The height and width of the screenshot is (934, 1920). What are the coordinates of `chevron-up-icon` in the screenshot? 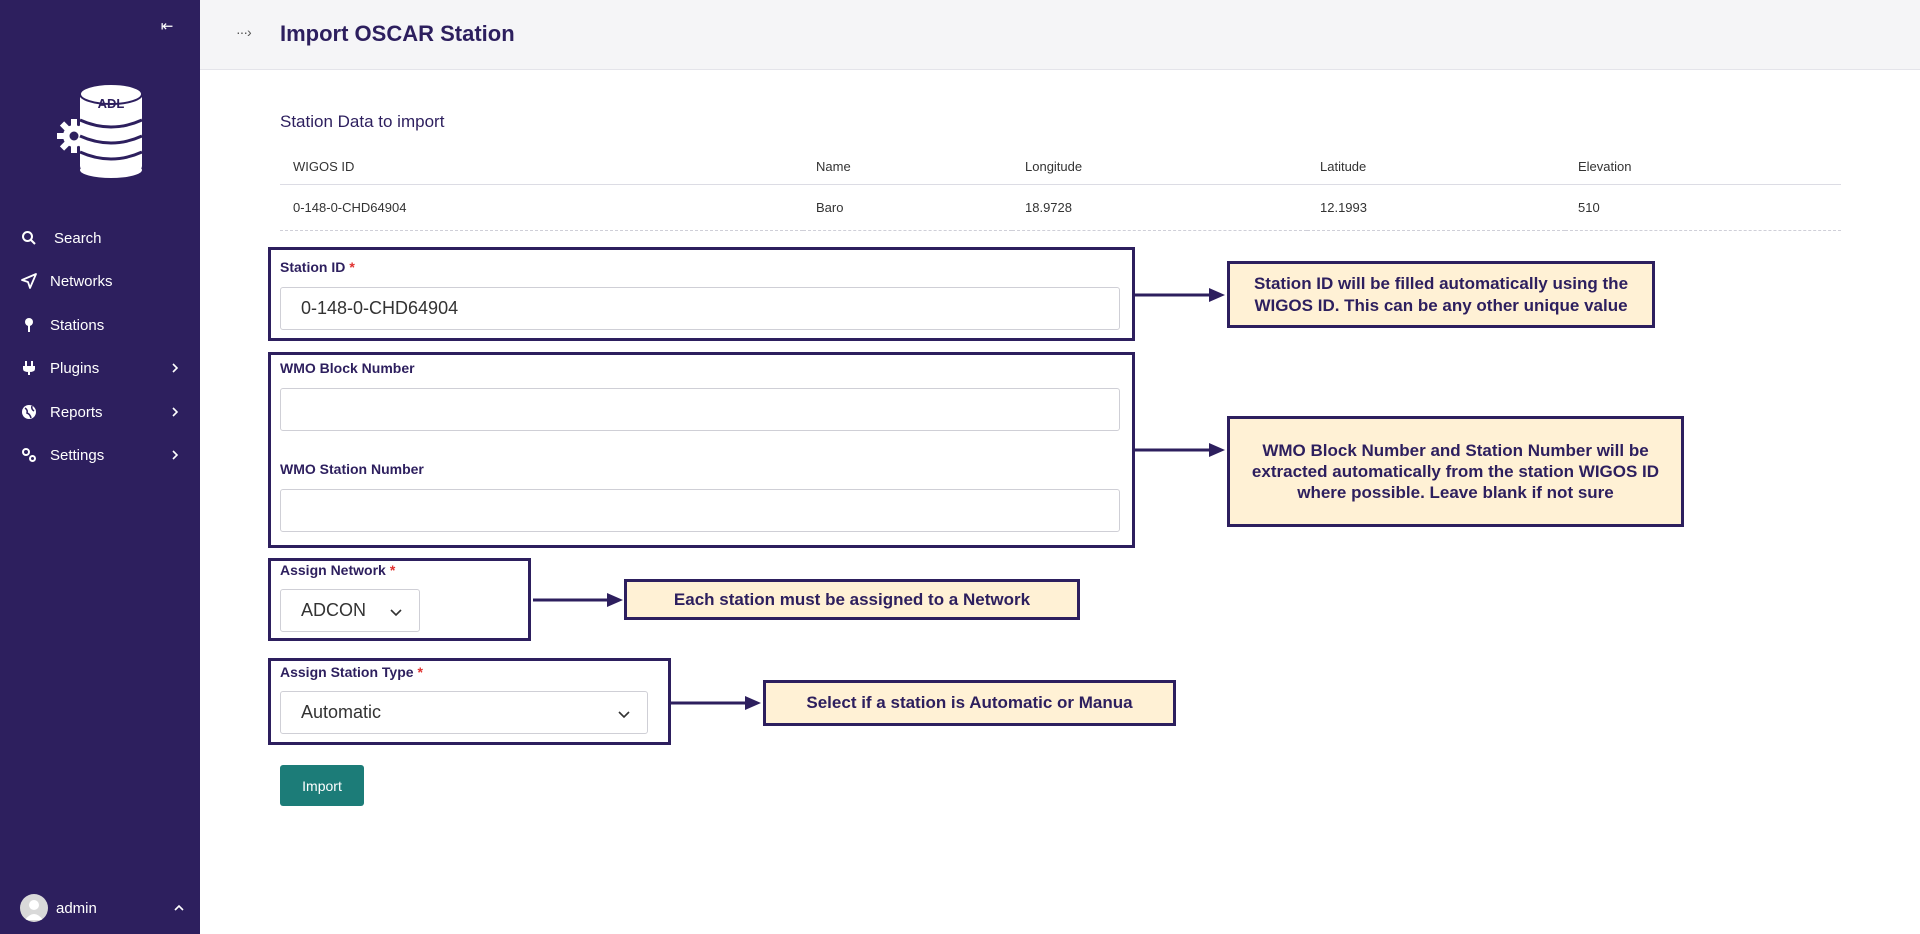 It's located at (179, 907).